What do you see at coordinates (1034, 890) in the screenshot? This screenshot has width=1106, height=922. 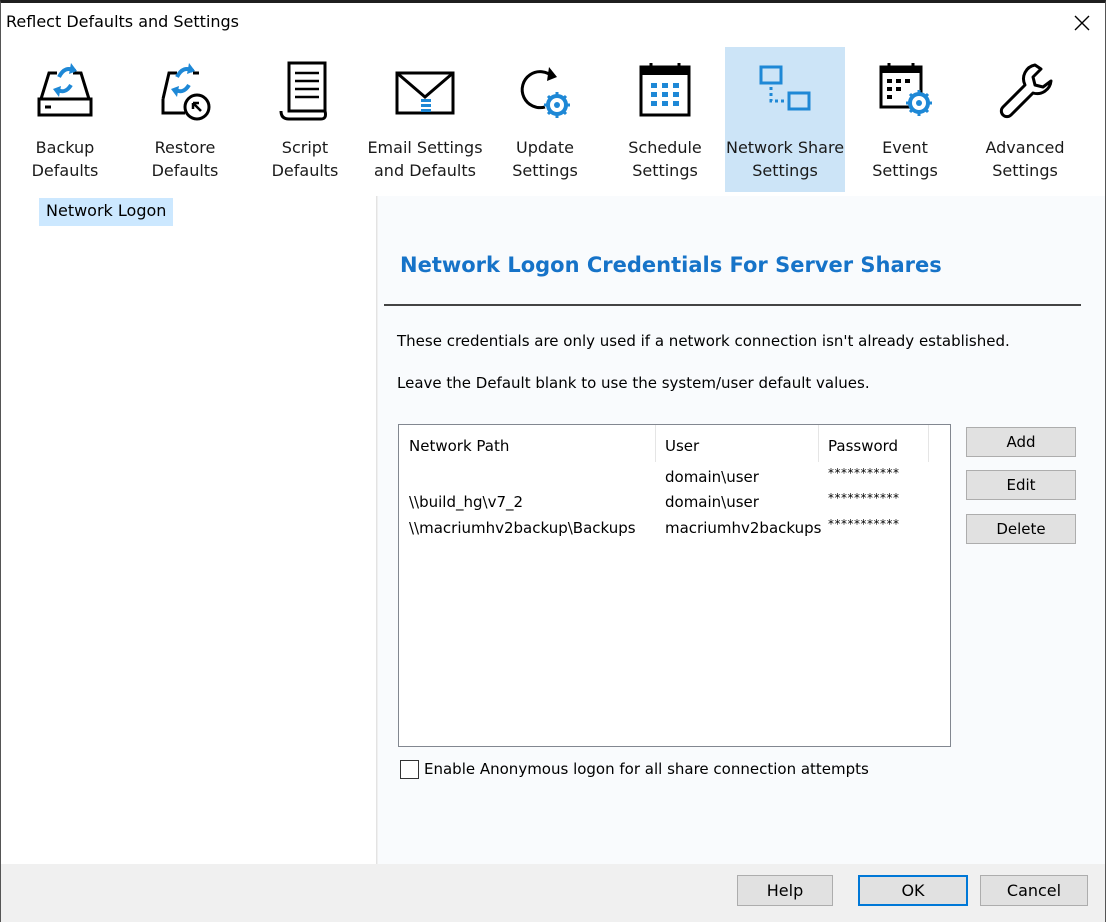 I see `cancel-button: Cancel` at bounding box center [1034, 890].